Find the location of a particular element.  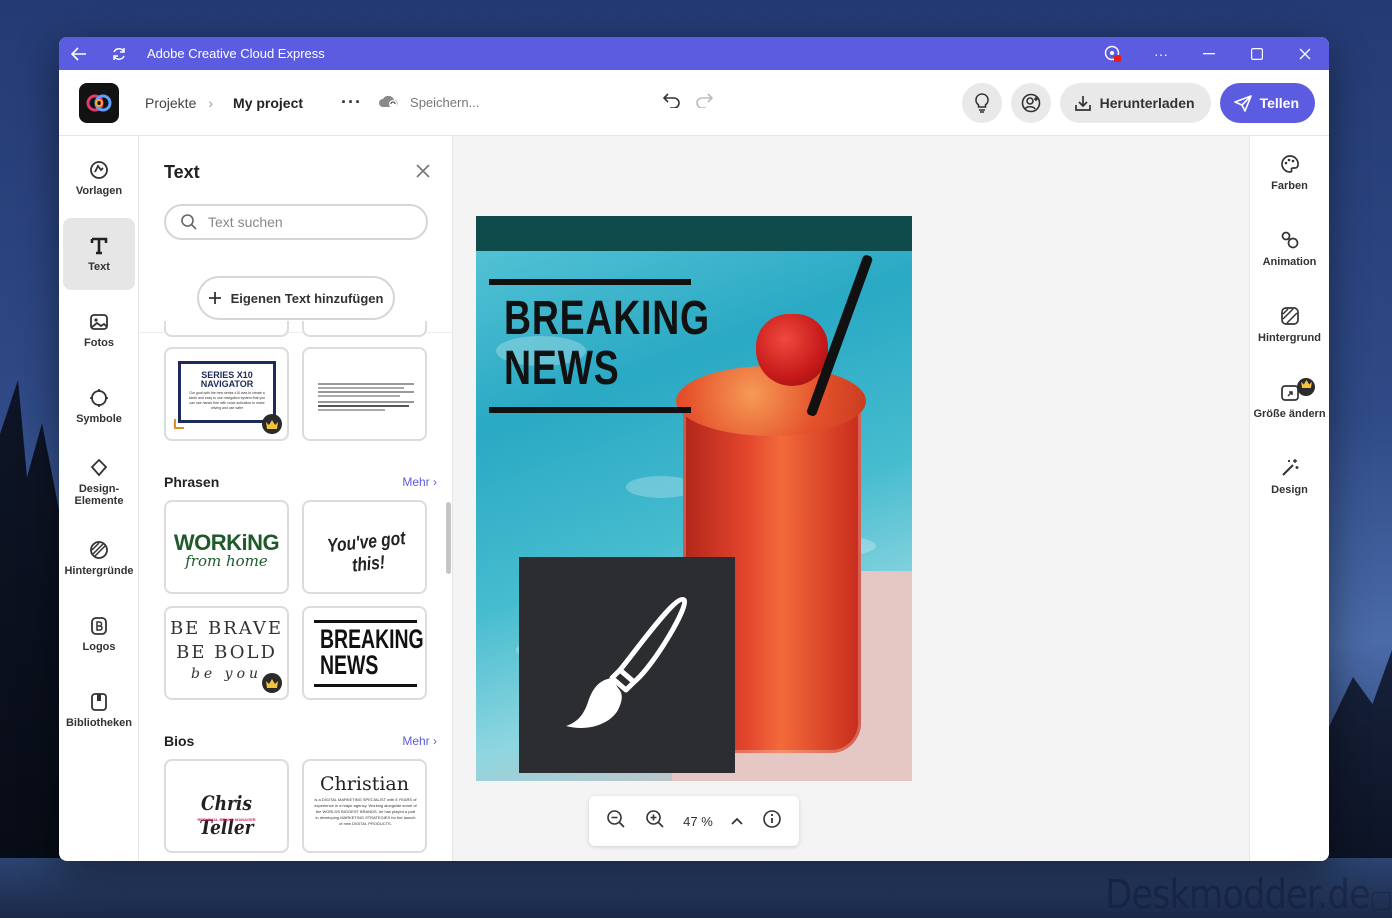

maximize-button is located at coordinates (1257, 53).